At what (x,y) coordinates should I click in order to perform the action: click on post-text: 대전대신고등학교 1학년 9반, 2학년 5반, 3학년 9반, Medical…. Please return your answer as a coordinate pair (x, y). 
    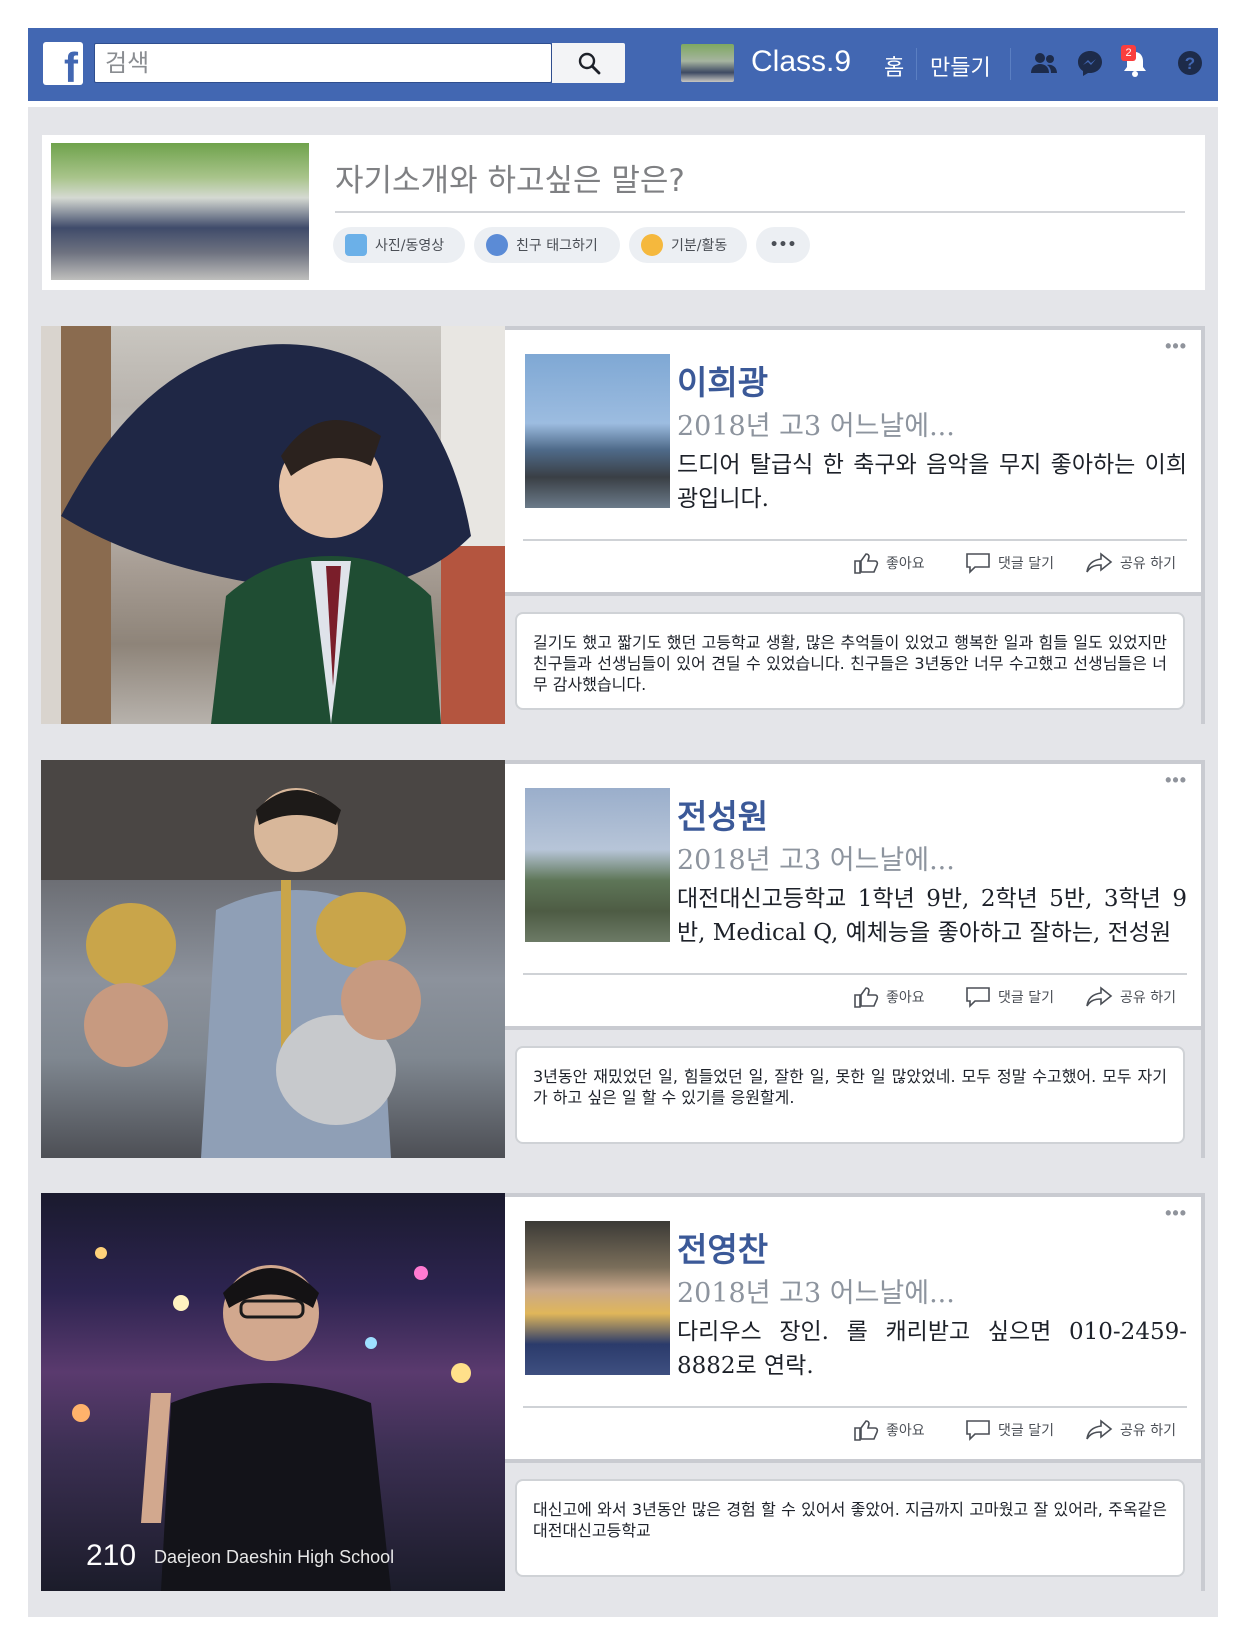
    Looking at the image, I should click on (932, 916).